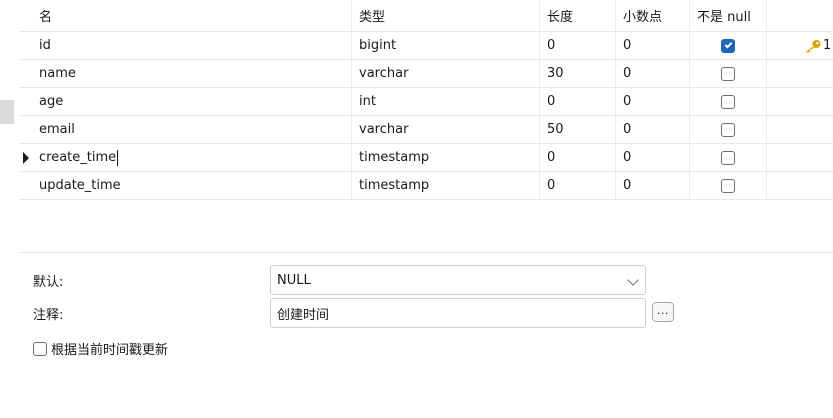 Image resolution: width=833 pixels, height=418 pixels. What do you see at coordinates (48, 315) in the screenshot?
I see `comment-label: 注释:` at bounding box center [48, 315].